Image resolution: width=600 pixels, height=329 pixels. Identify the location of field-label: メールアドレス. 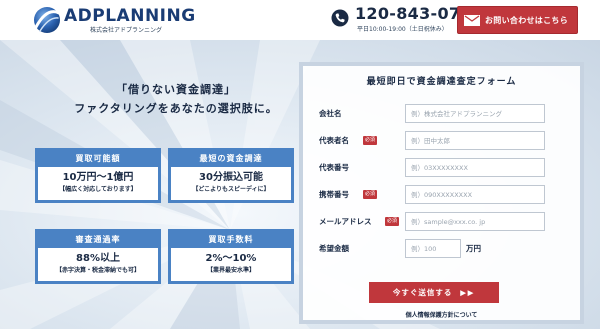
(345, 221).